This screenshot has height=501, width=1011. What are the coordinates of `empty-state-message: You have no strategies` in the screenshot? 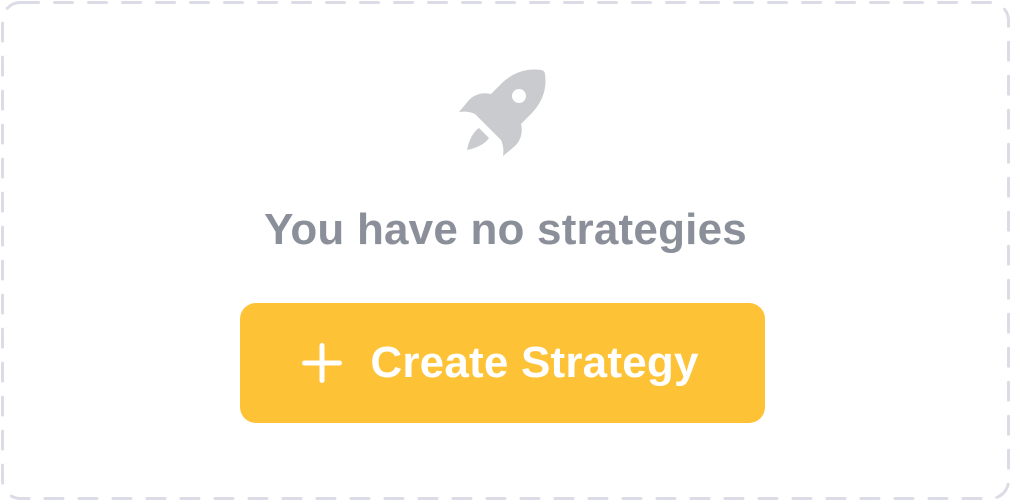 It's located at (505, 229).